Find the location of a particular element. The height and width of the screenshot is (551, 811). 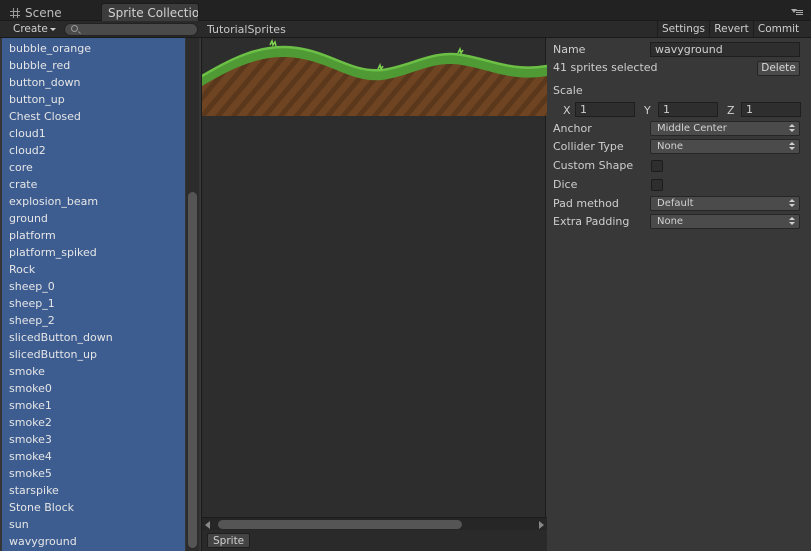

extra-padding-dropdown: None is located at coordinates (725, 221).